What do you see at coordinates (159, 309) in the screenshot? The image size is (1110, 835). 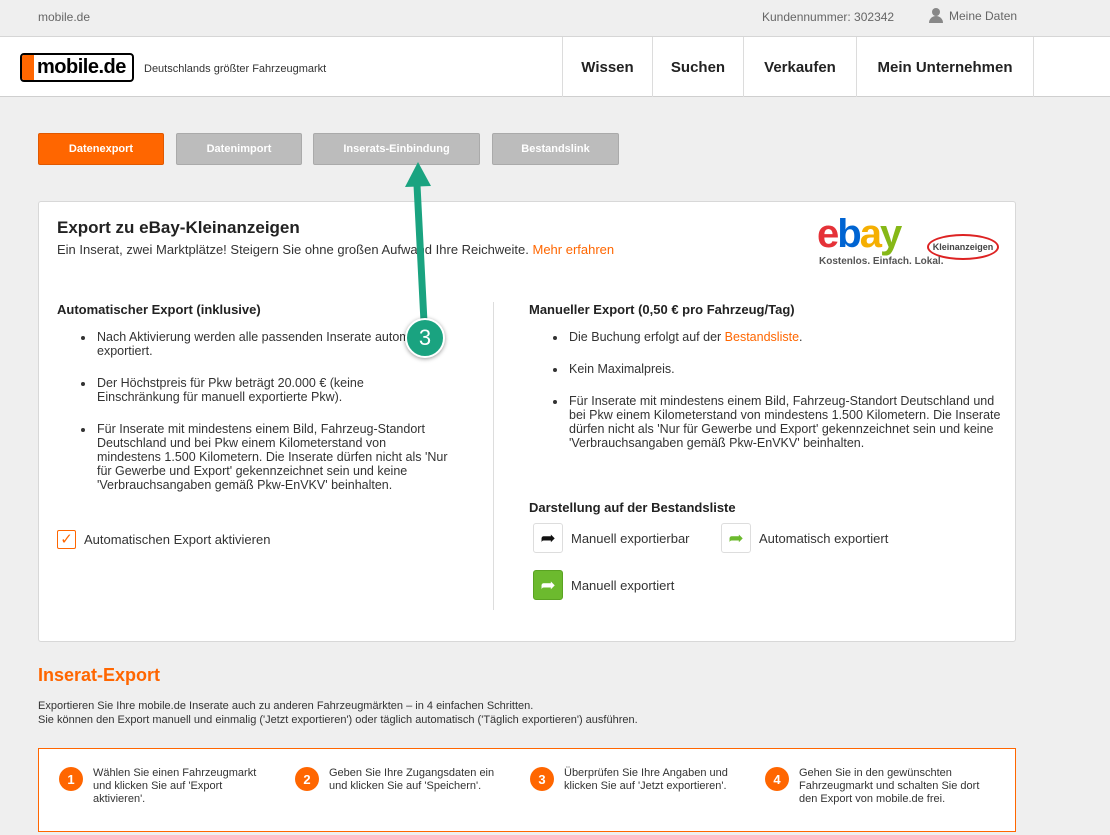 I see `auto-export-title: Automatischer Export (inklusive)` at bounding box center [159, 309].